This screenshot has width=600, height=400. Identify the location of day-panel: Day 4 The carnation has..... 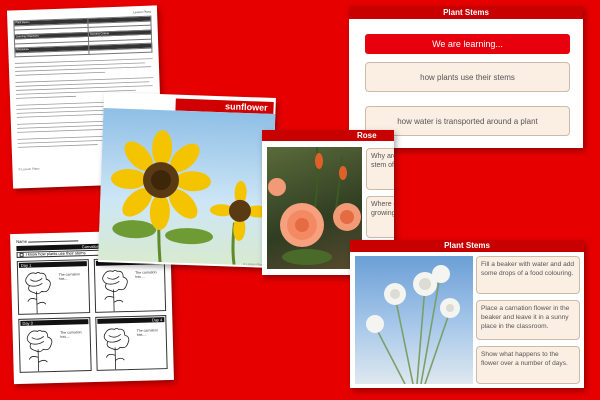
(131, 343).